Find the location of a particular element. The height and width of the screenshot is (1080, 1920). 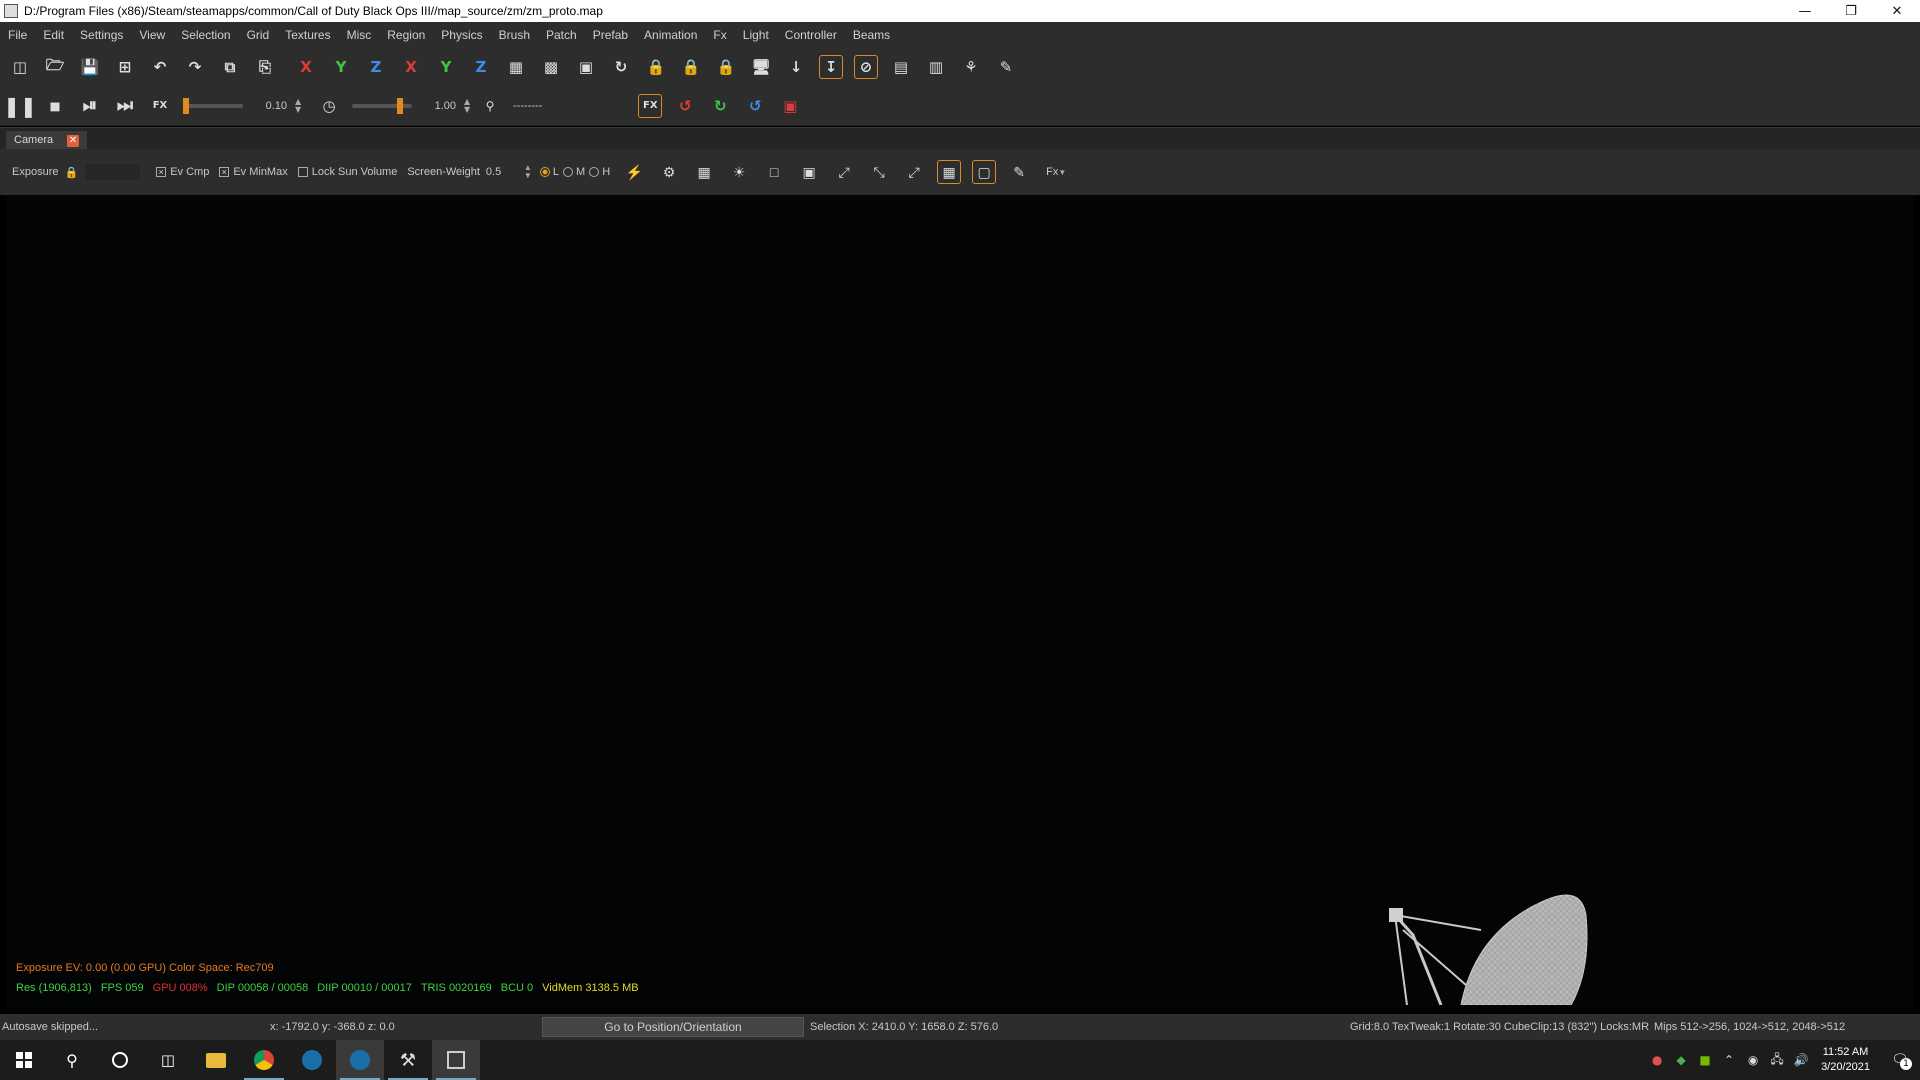

slider-knob is located at coordinates (186, 105).